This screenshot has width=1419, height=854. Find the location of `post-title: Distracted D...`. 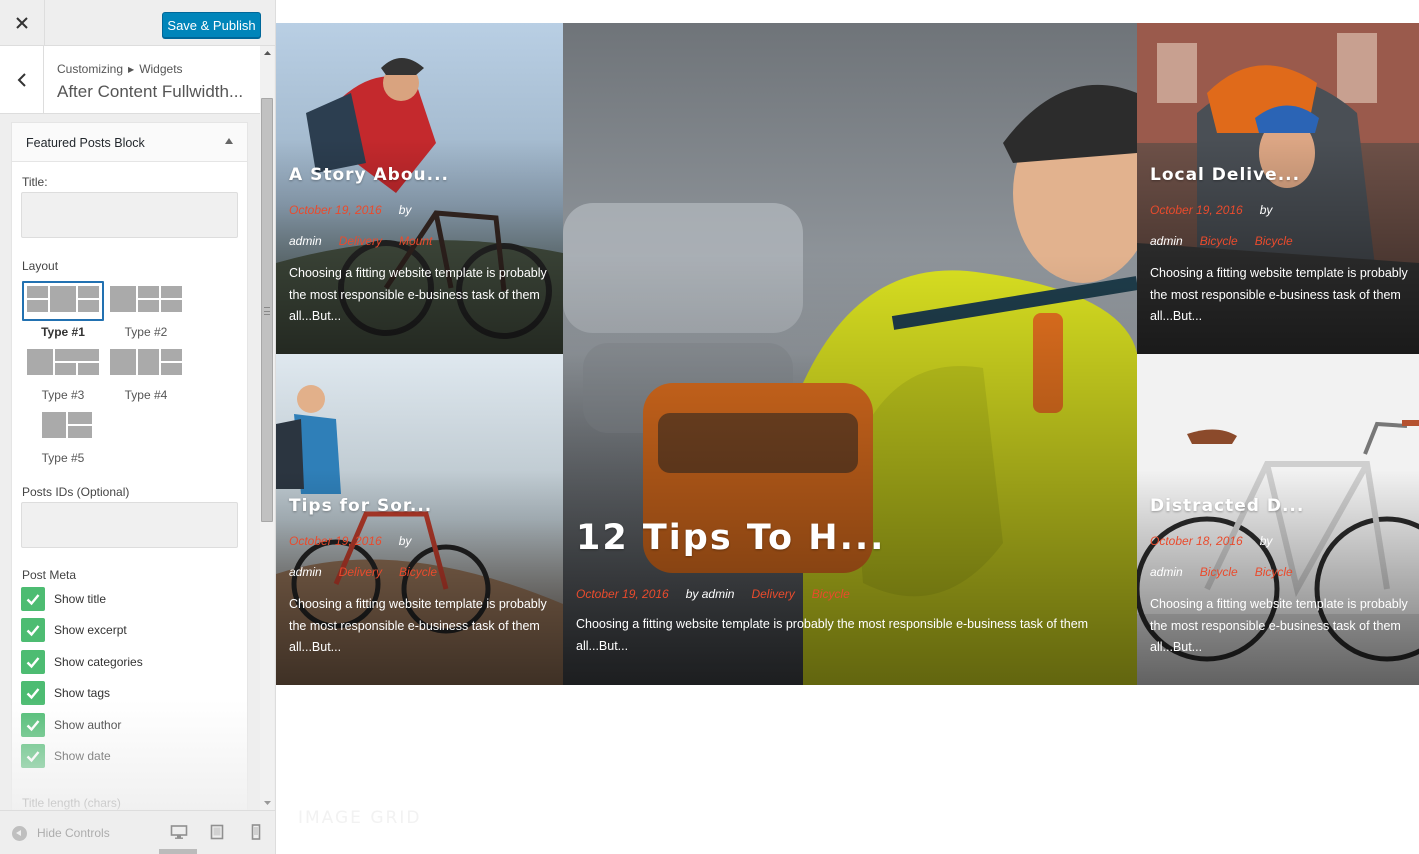

post-title: Distracted D... is located at coordinates (1227, 506).